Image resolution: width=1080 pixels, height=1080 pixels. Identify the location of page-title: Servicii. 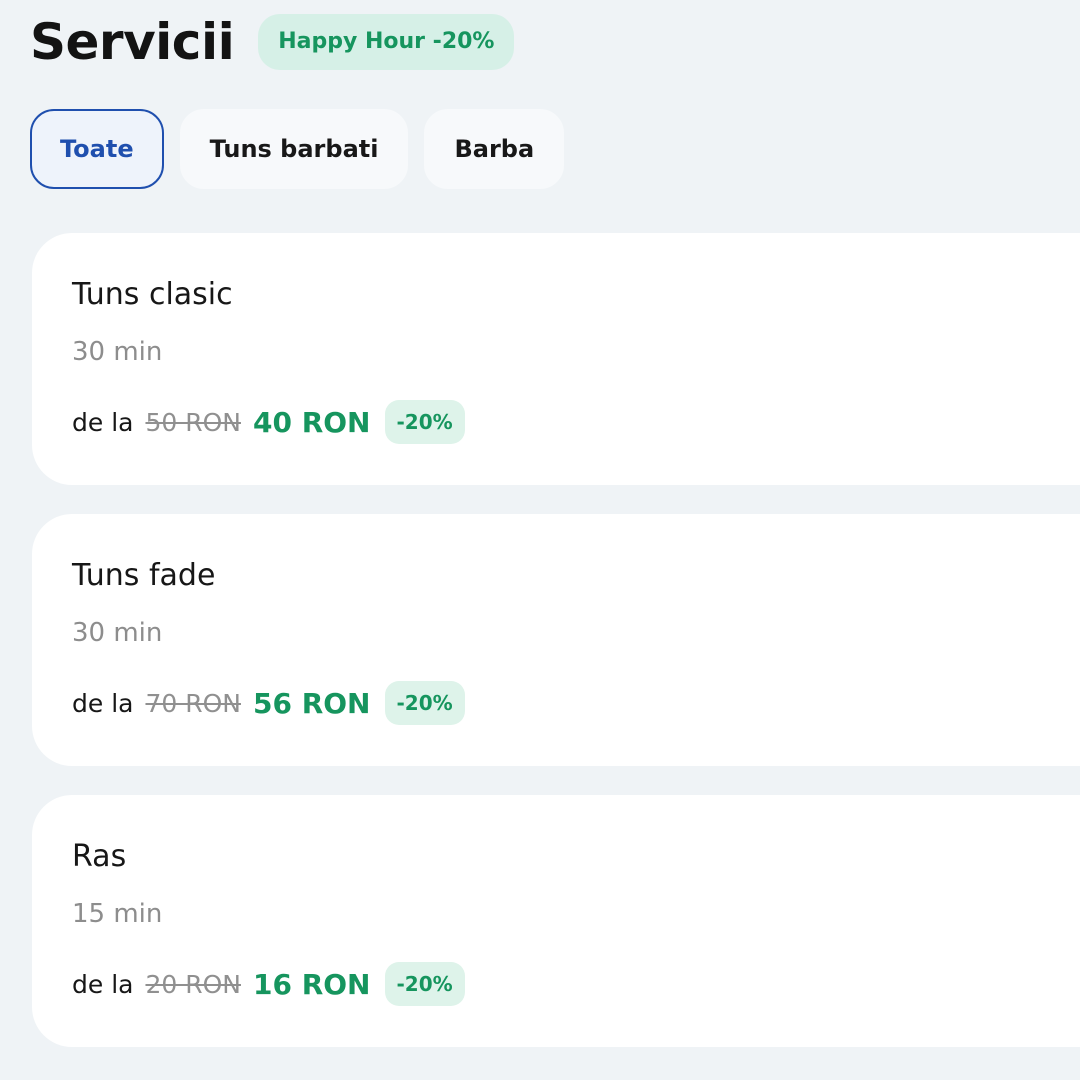
(132, 42).